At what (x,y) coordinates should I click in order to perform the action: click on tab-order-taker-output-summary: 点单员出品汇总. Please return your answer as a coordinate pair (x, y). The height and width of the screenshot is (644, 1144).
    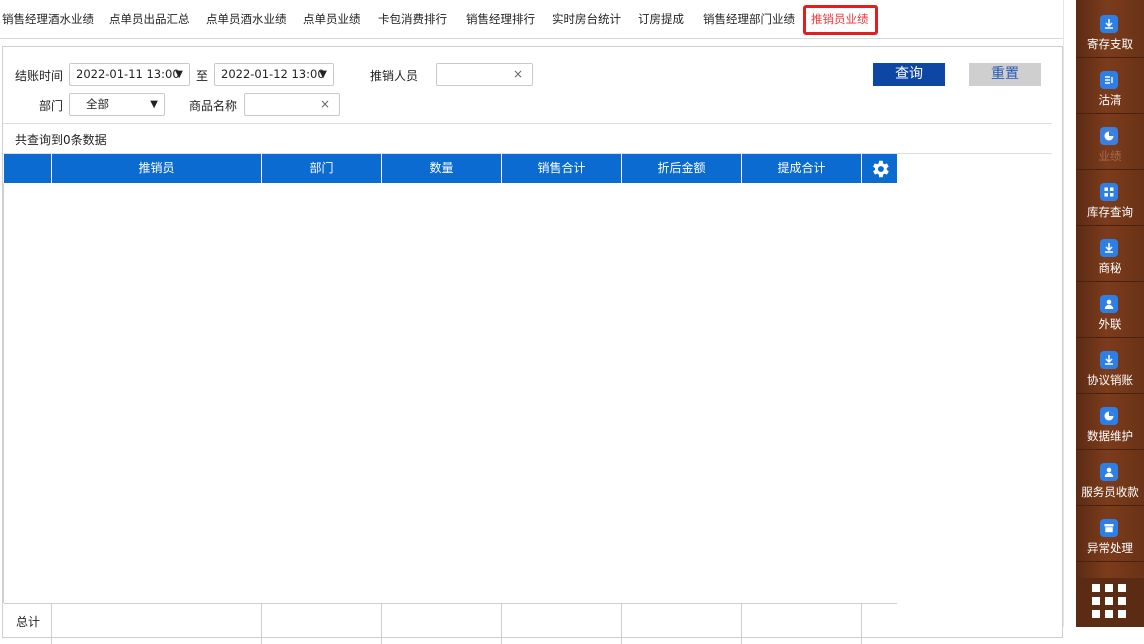
    Looking at the image, I should click on (149, 19).